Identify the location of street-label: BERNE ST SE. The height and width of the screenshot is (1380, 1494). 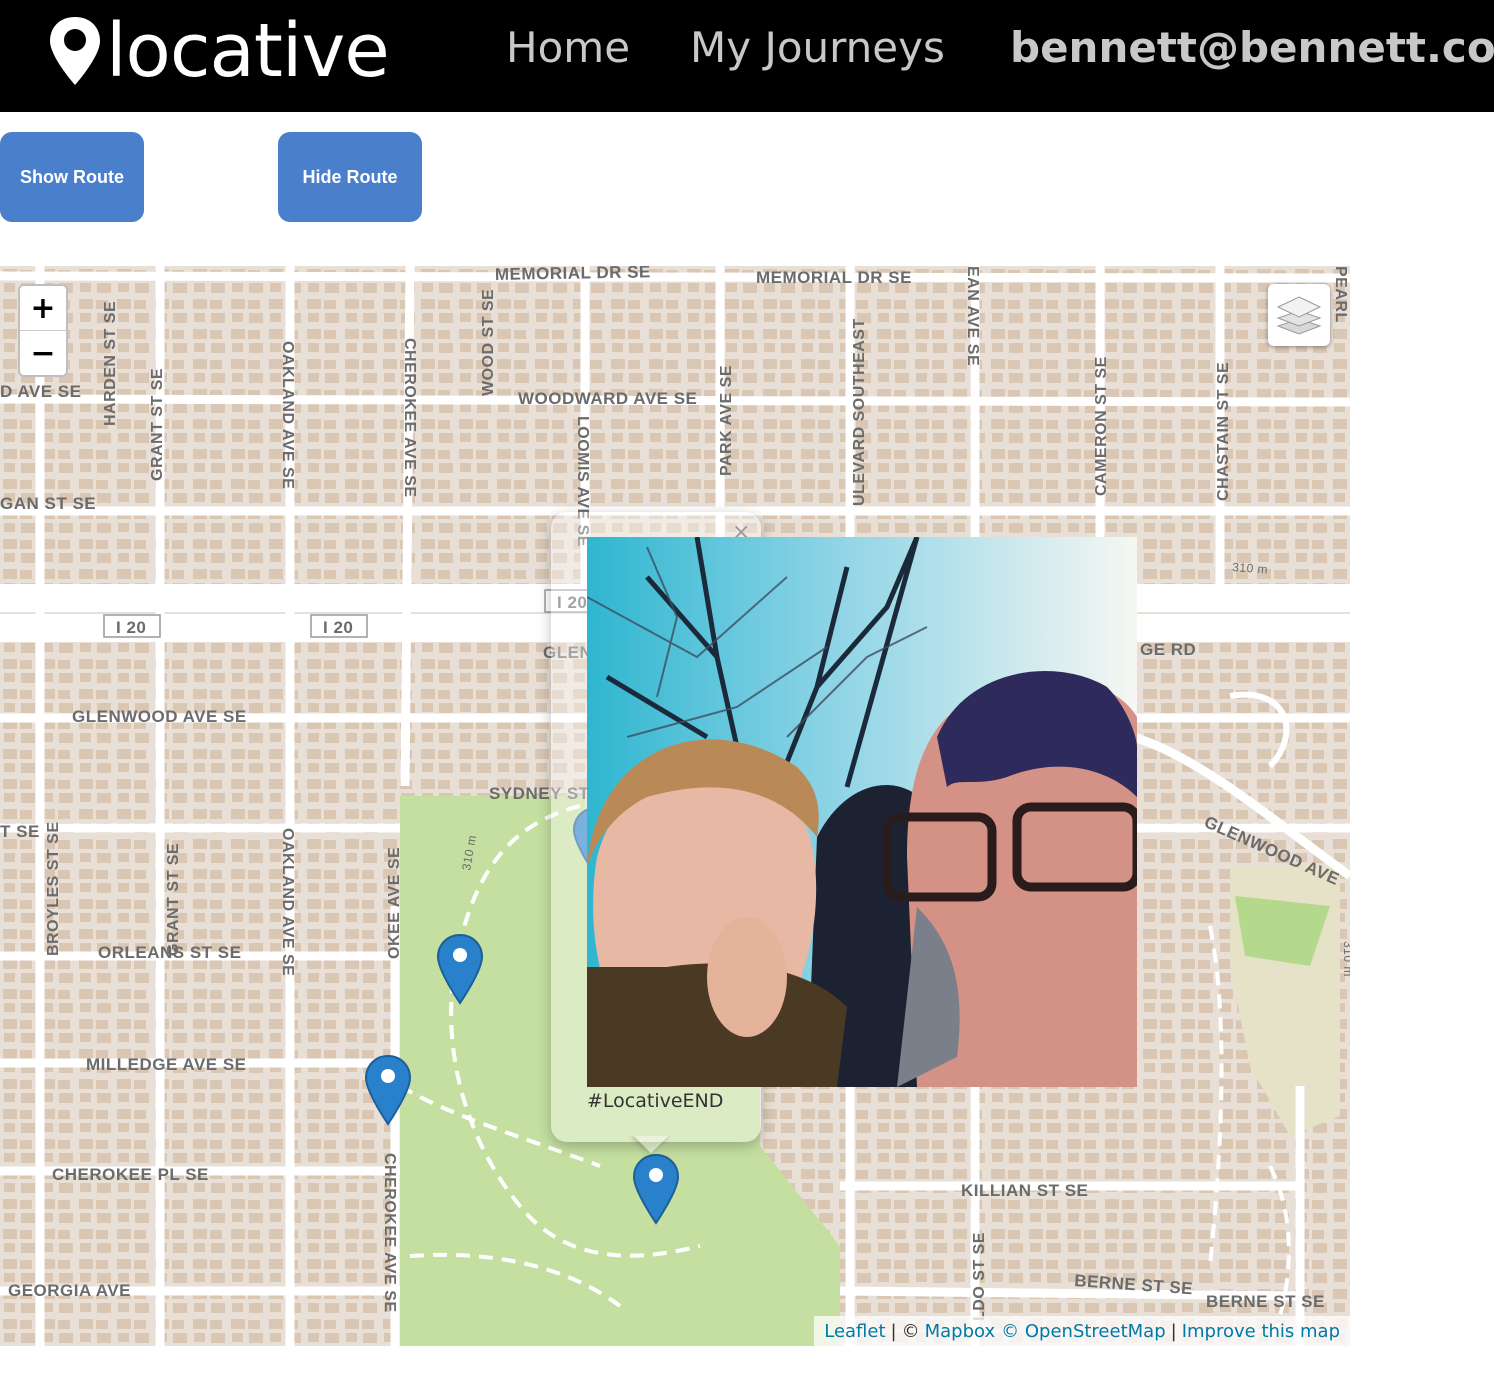
(1265, 1301).